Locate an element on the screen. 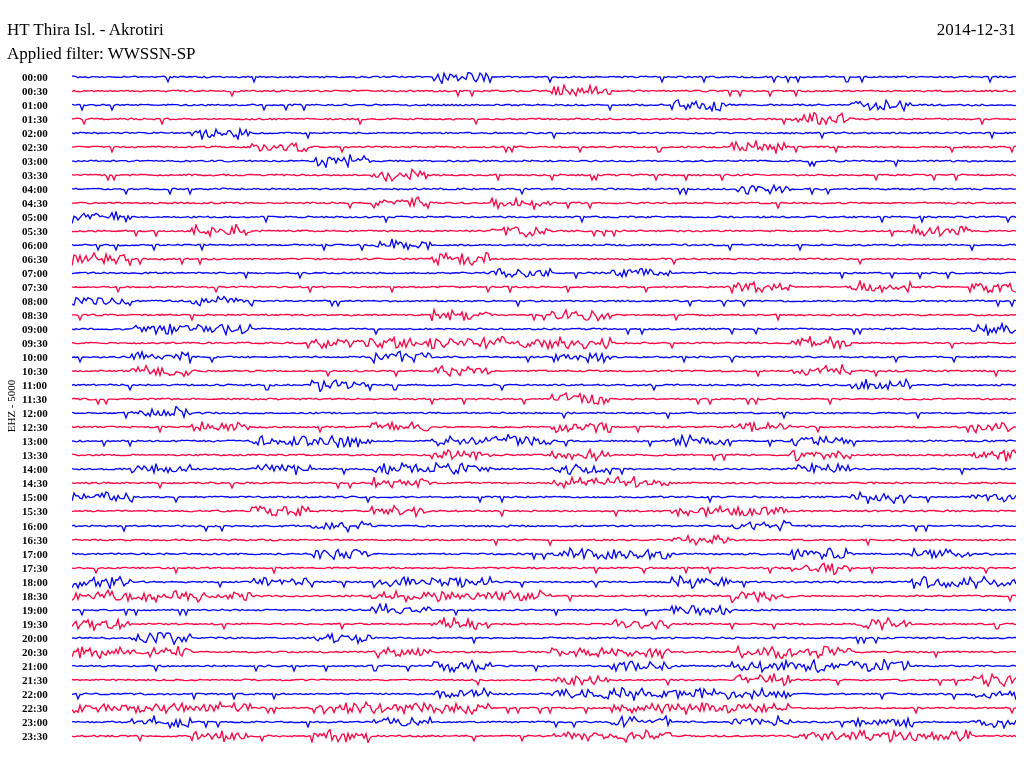  date: 2014-12-31 is located at coordinates (976, 30).